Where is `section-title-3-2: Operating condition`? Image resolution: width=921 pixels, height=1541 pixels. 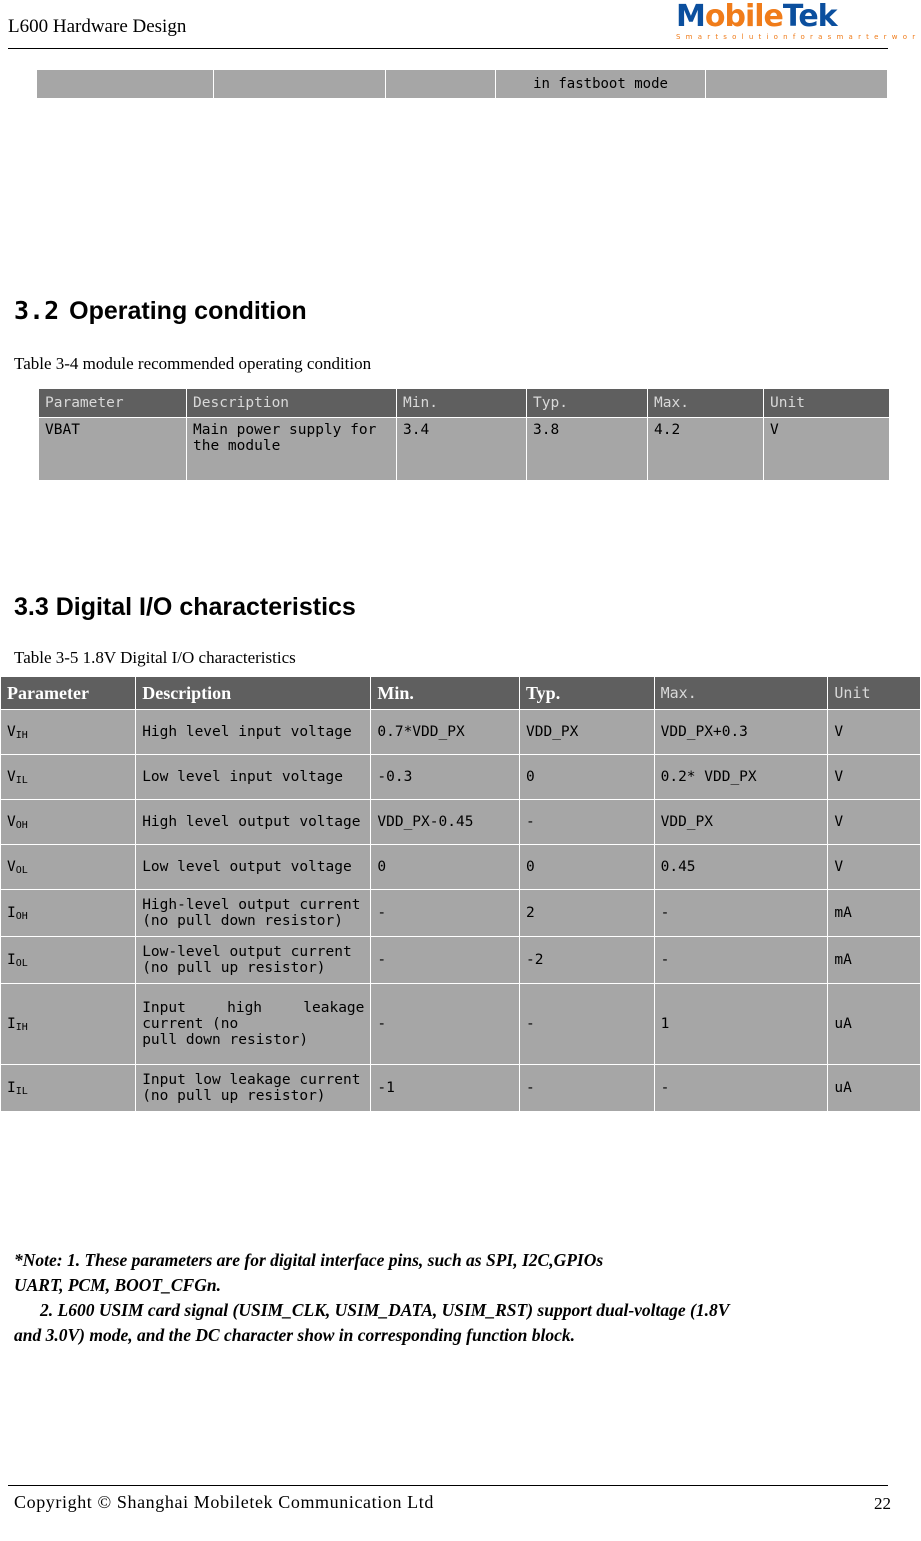
section-title-3-2: Operating condition is located at coordinates (188, 311).